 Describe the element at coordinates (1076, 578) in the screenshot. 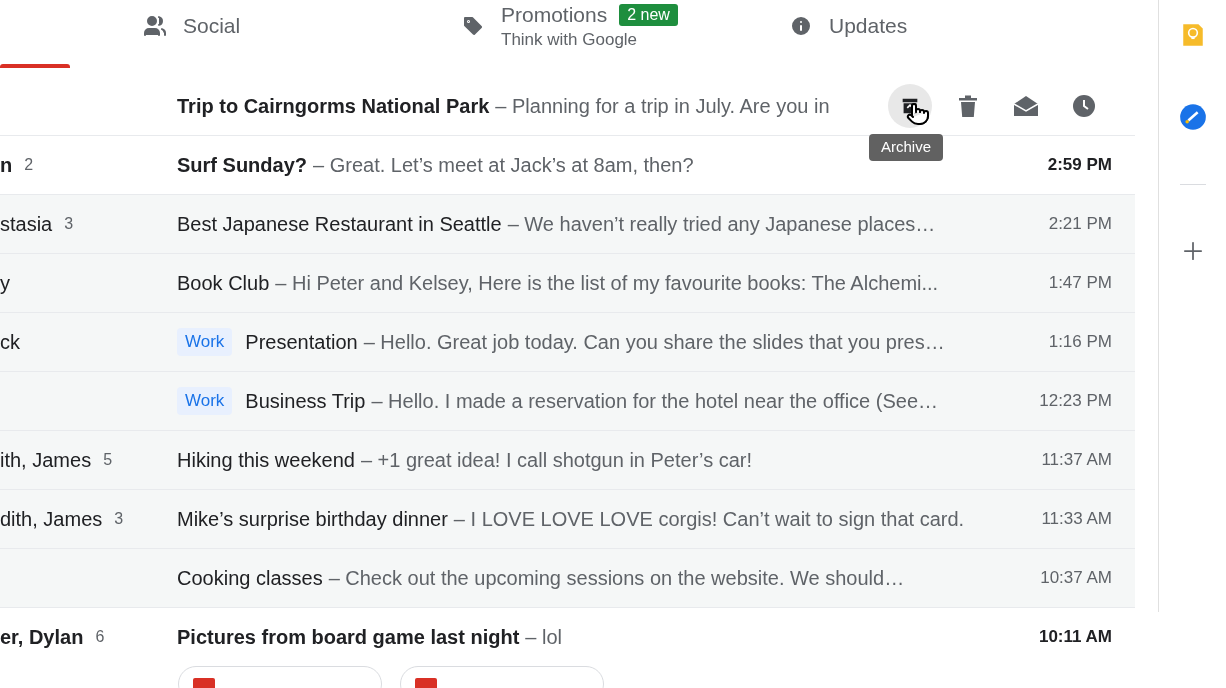

I see `email-time: 10:37 AM` at that location.